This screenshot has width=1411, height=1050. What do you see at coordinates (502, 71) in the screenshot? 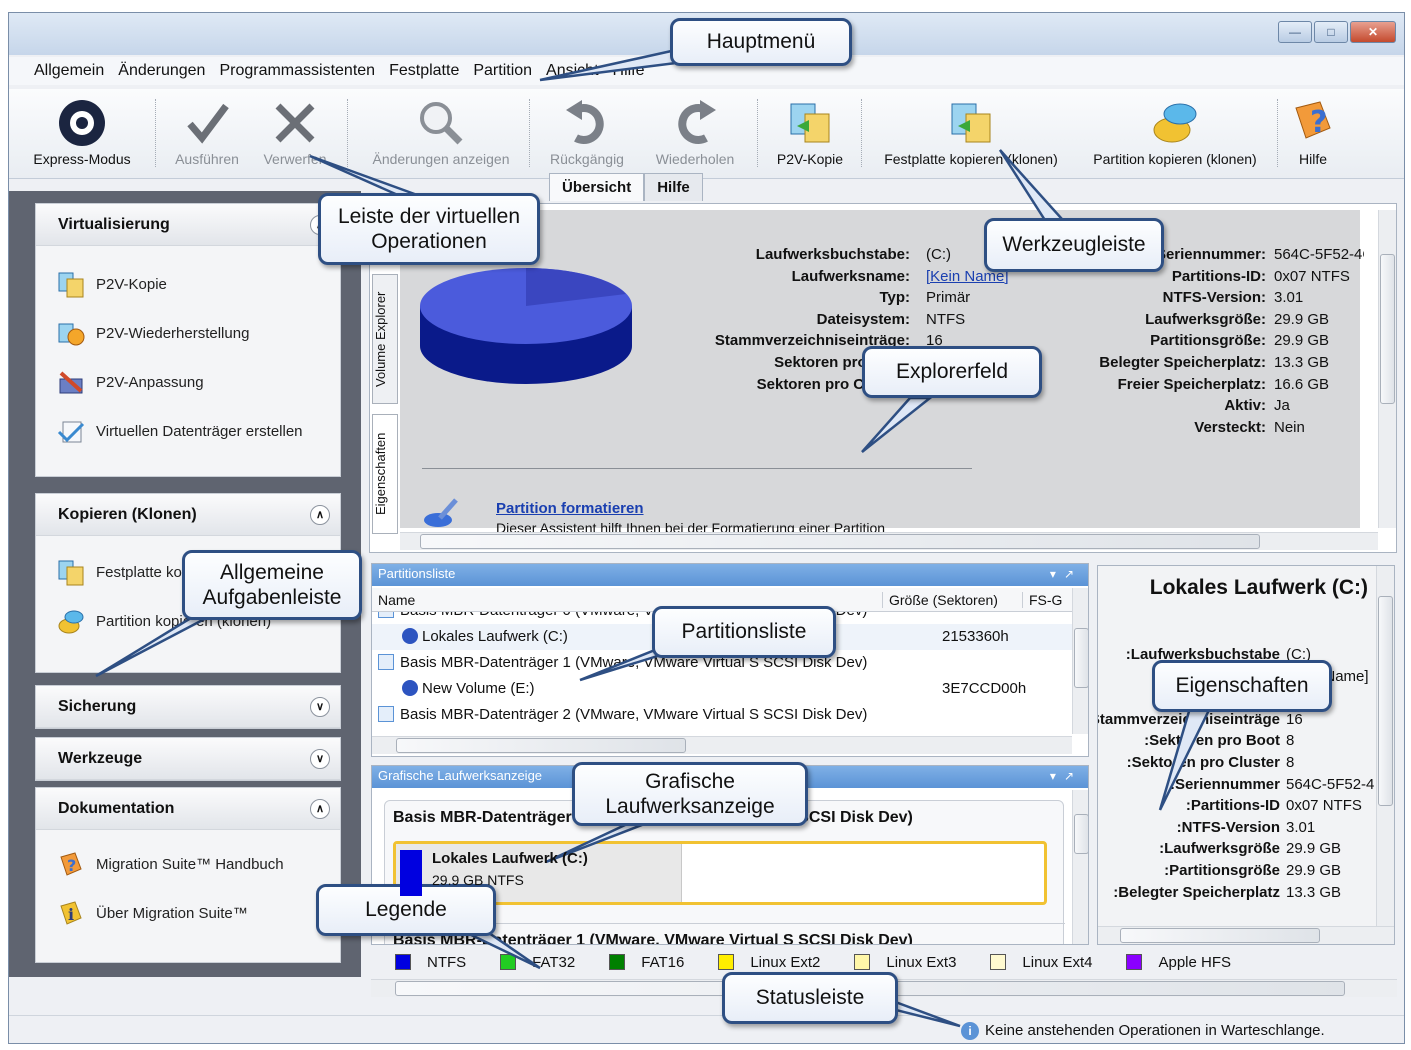
I see `menu-partition: Partition` at bounding box center [502, 71].